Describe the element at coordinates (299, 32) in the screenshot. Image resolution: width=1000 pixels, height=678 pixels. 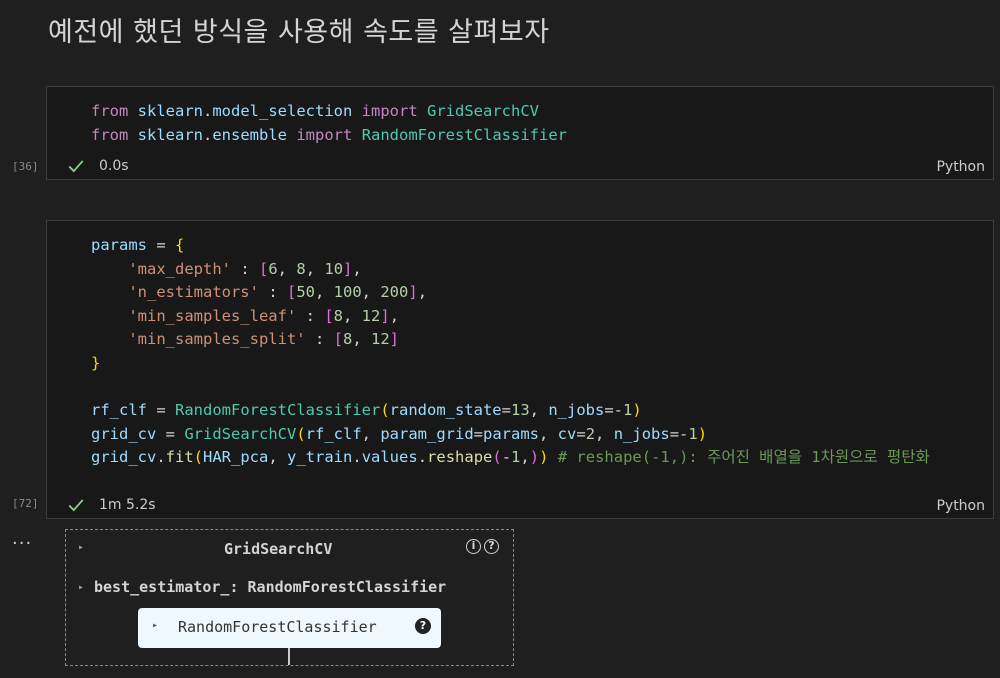
I see `markdown-heading: 예전에 했던 방식을 사용해 속도를 살펴보자` at that location.